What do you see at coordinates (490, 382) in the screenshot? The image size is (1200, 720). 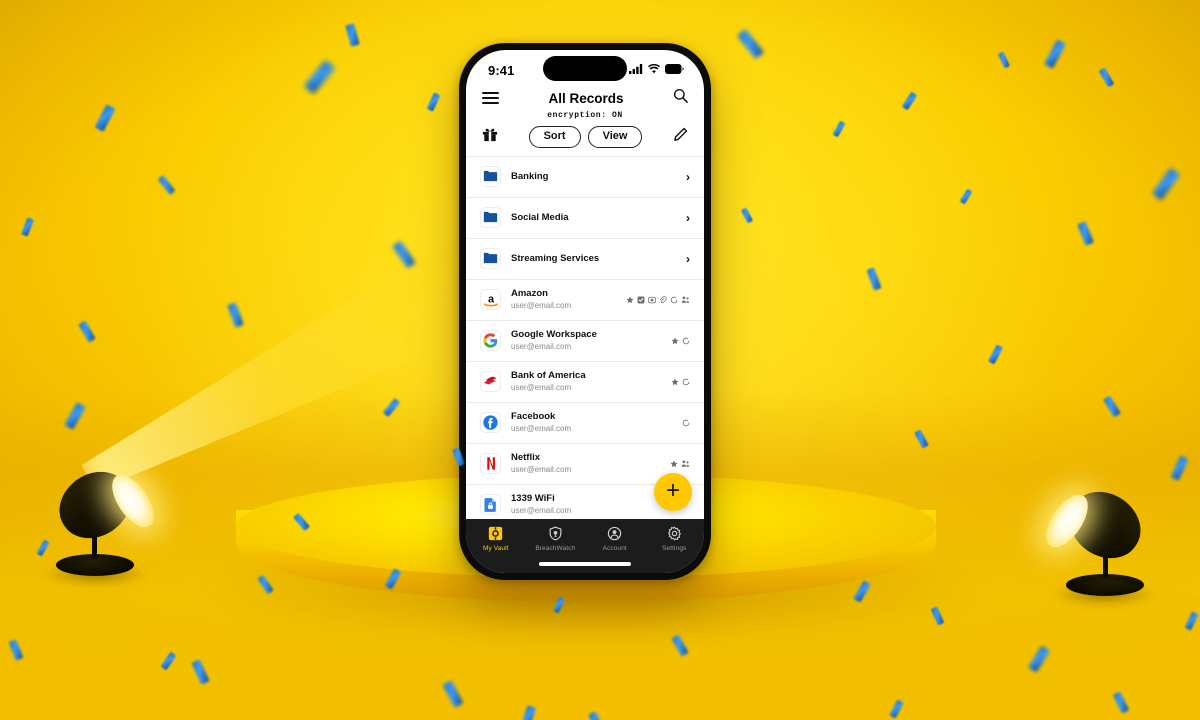 I see `bank-of-america-logo-icon` at bounding box center [490, 382].